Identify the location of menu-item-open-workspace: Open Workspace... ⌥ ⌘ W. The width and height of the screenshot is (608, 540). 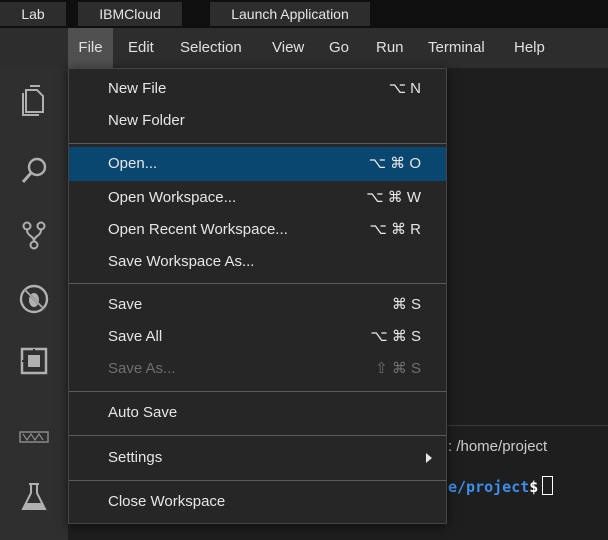
(257, 198).